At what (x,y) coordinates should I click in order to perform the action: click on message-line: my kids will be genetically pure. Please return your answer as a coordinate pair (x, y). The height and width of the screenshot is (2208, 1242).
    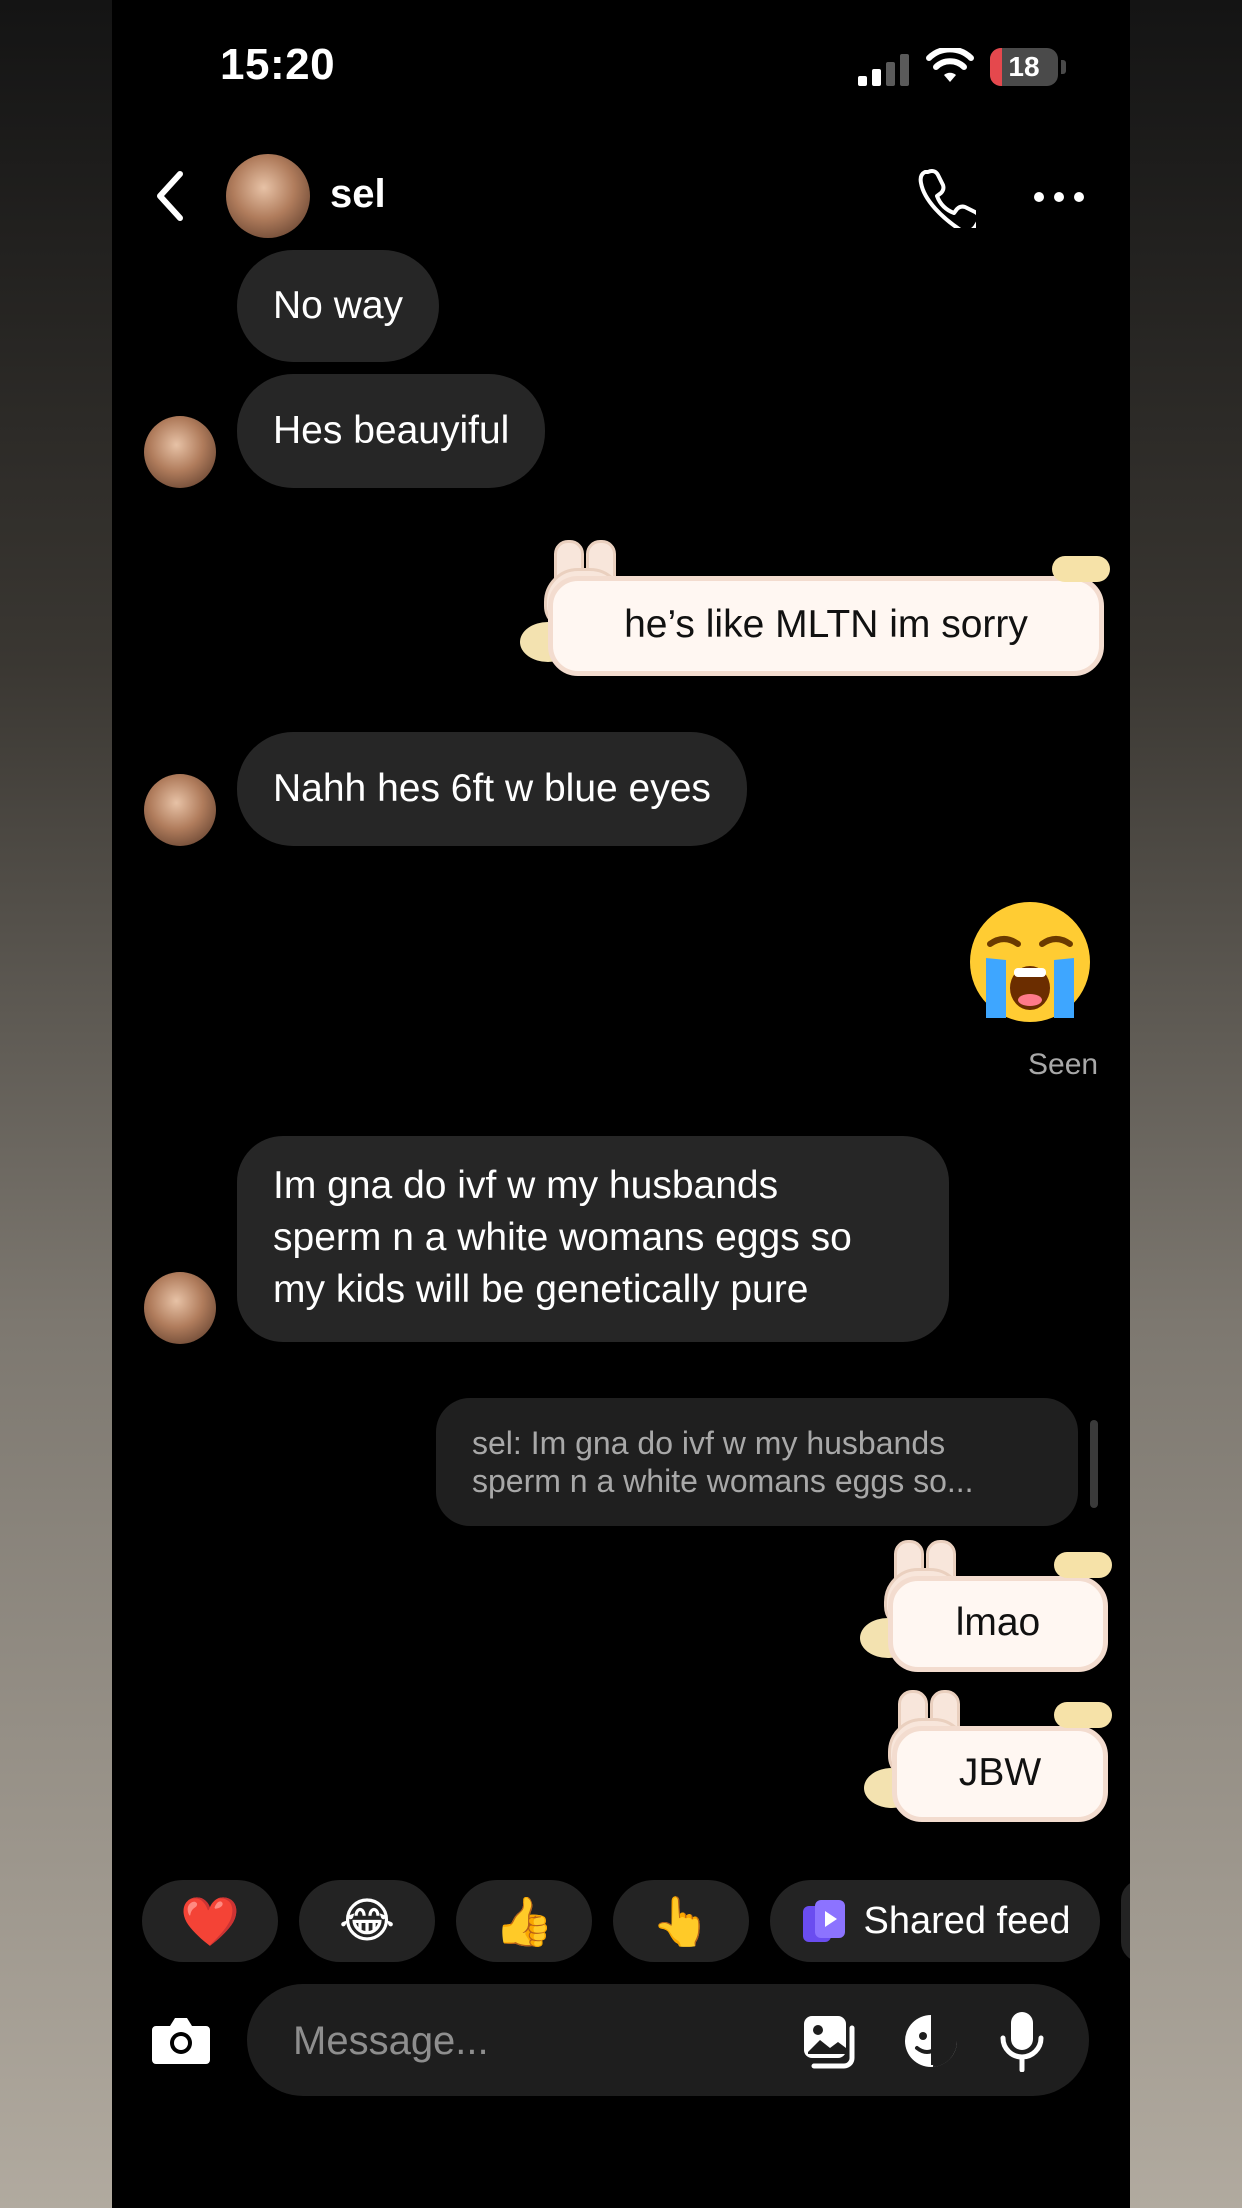
    Looking at the image, I should click on (541, 1289).